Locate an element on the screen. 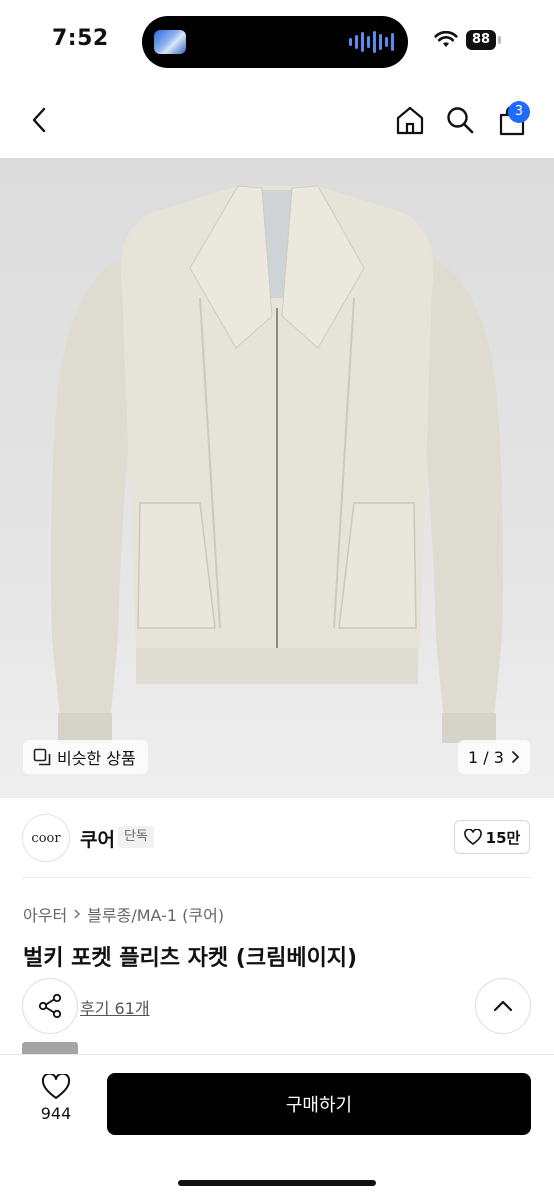  share-button is located at coordinates (50, 1006).